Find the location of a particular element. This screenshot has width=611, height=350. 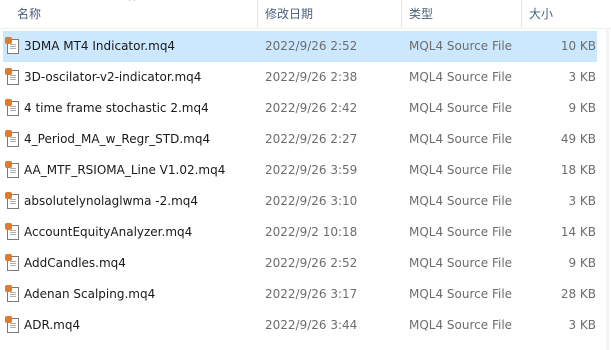

file-size: 18 KB is located at coordinates (578, 170).